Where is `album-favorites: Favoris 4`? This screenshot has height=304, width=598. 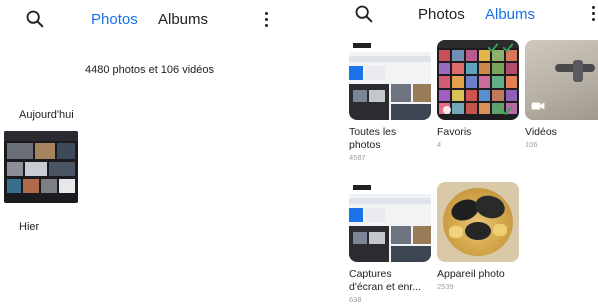 album-favorites: Favoris 4 is located at coordinates (478, 95).